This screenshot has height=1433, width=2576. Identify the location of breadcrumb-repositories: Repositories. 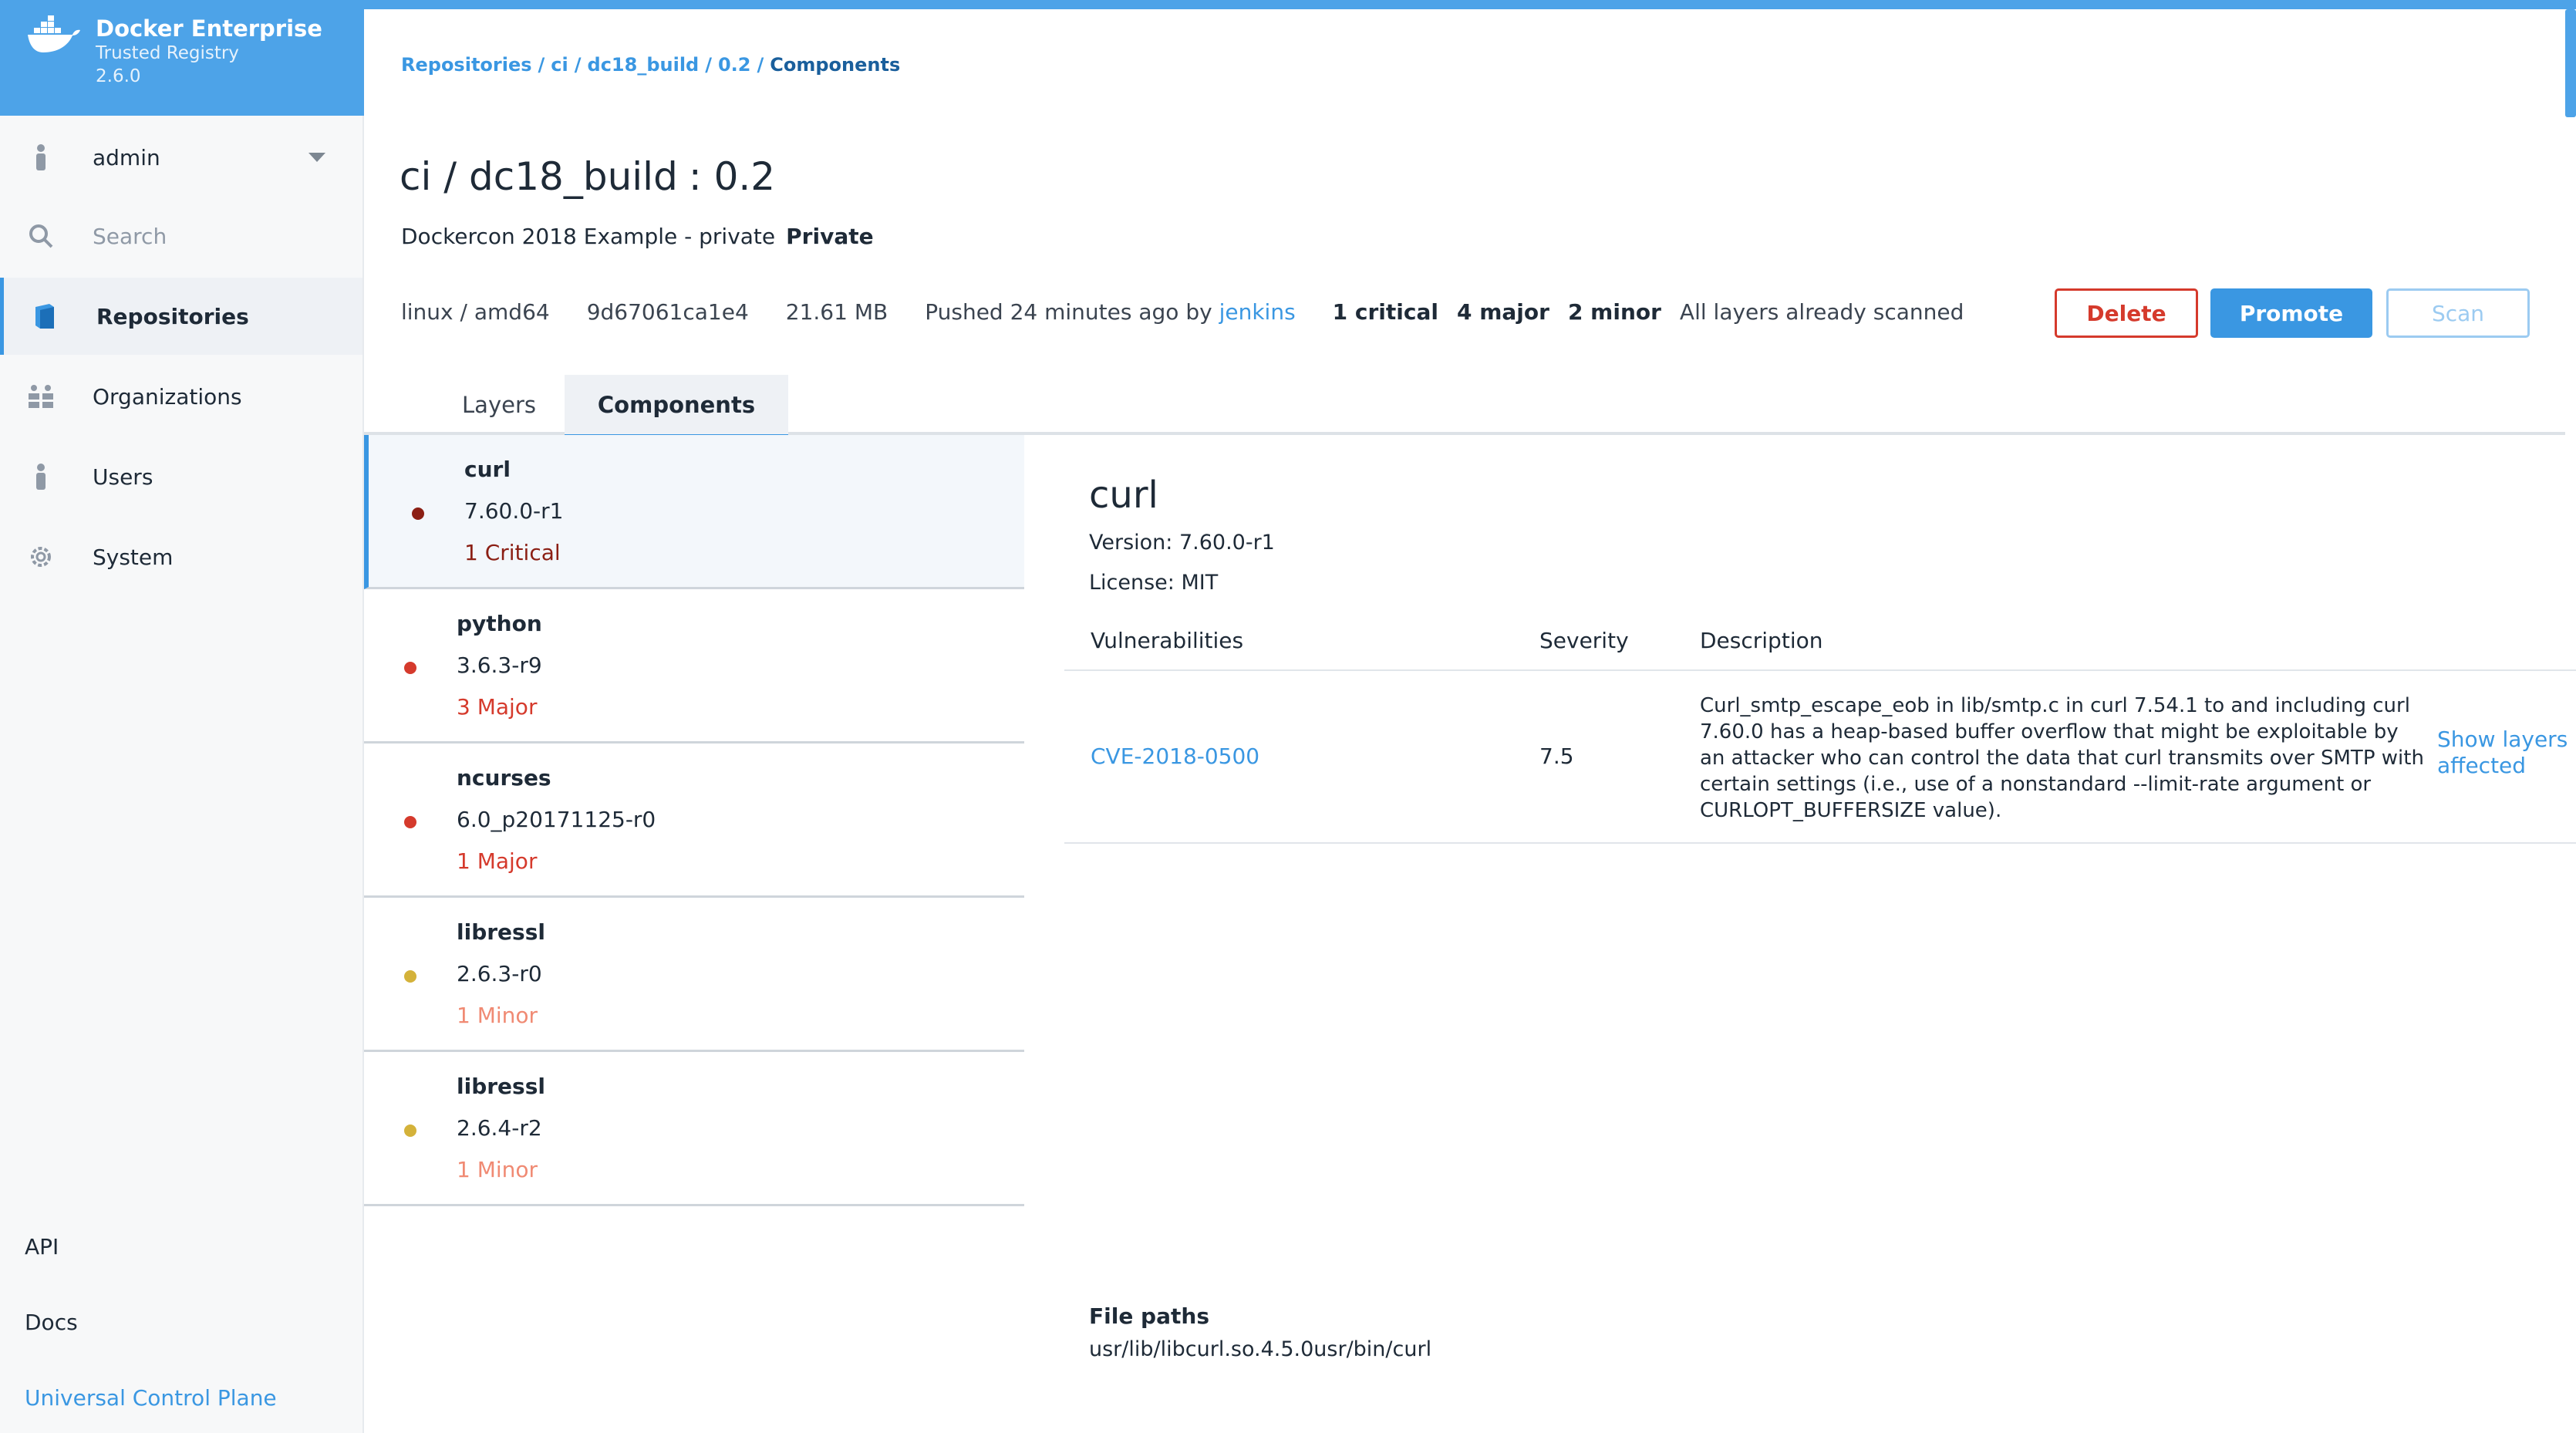
(466, 65).